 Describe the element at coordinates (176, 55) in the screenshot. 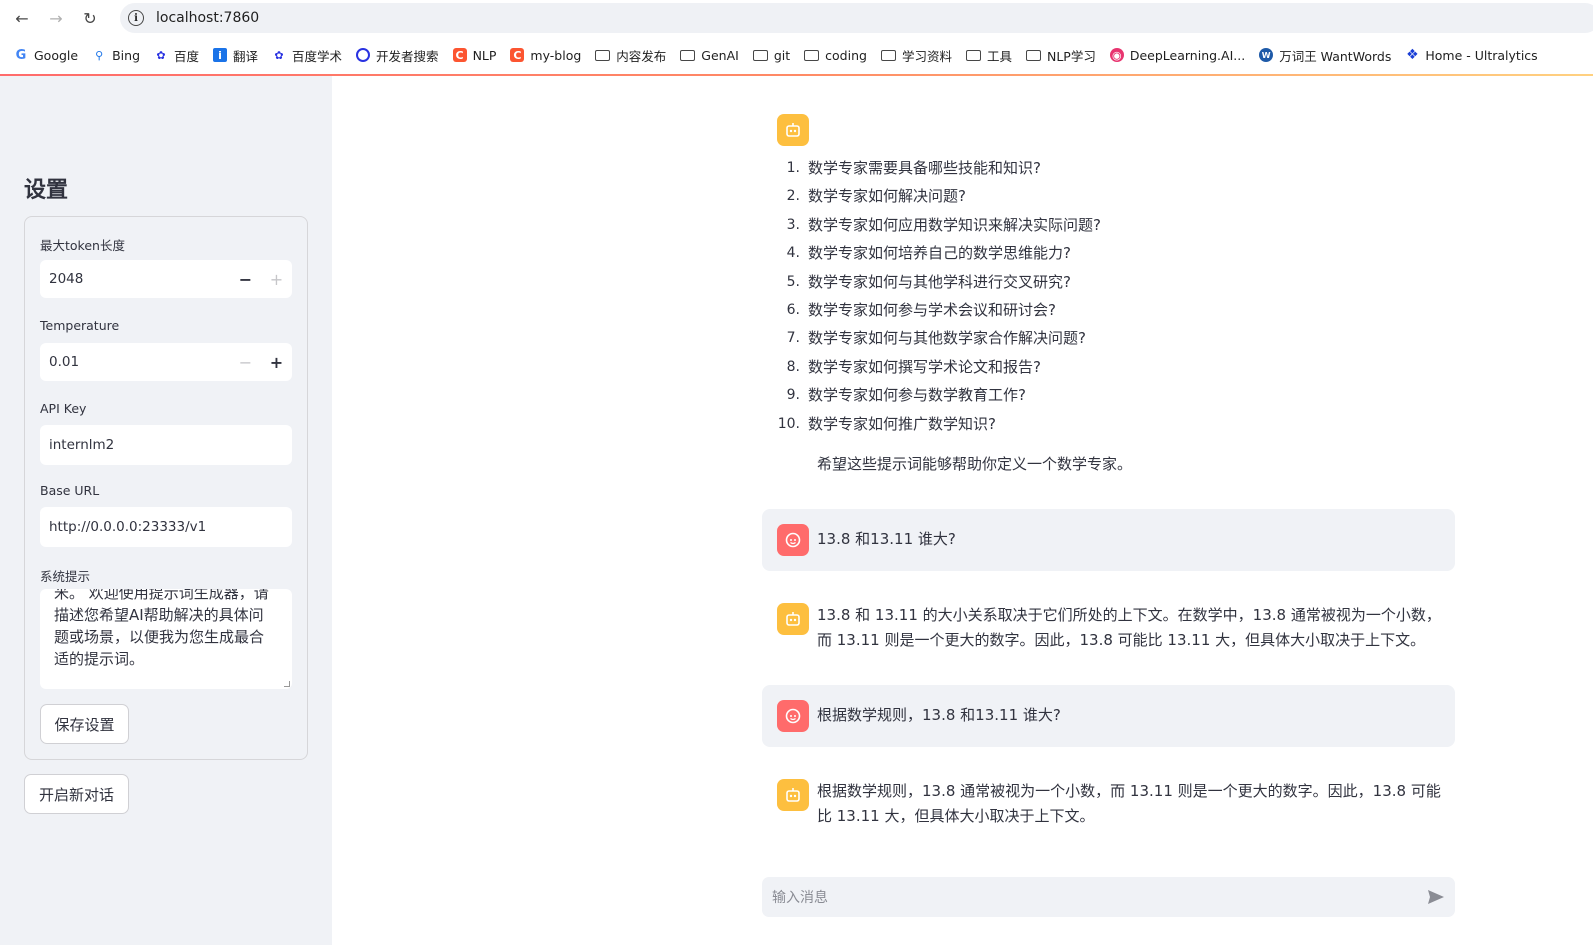

I see `bookmark-baidu: ✿ 百度` at that location.